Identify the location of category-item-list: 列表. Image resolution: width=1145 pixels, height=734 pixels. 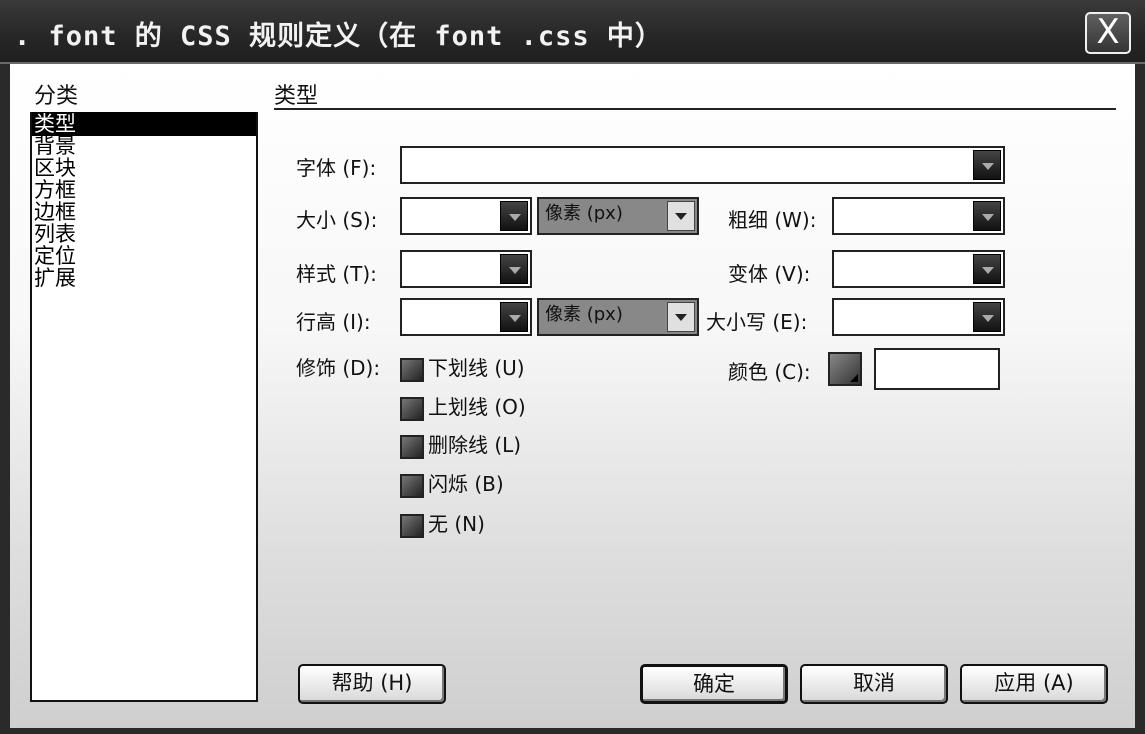
(144, 234).